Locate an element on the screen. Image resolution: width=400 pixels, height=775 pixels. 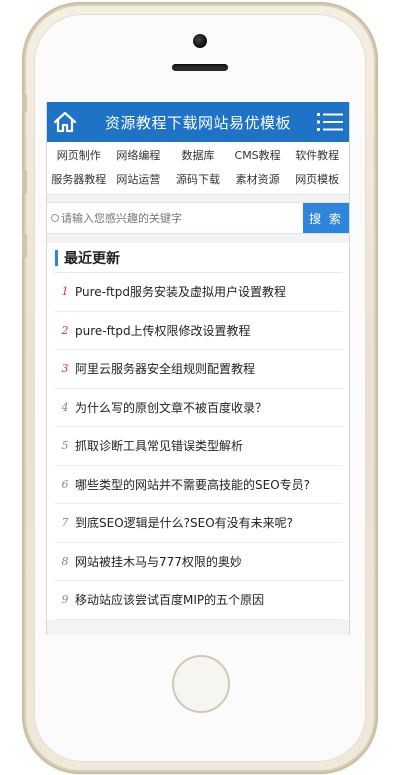
article-link: 移动站应该尝试百度MIP的五个原因 is located at coordinates (169, 599).